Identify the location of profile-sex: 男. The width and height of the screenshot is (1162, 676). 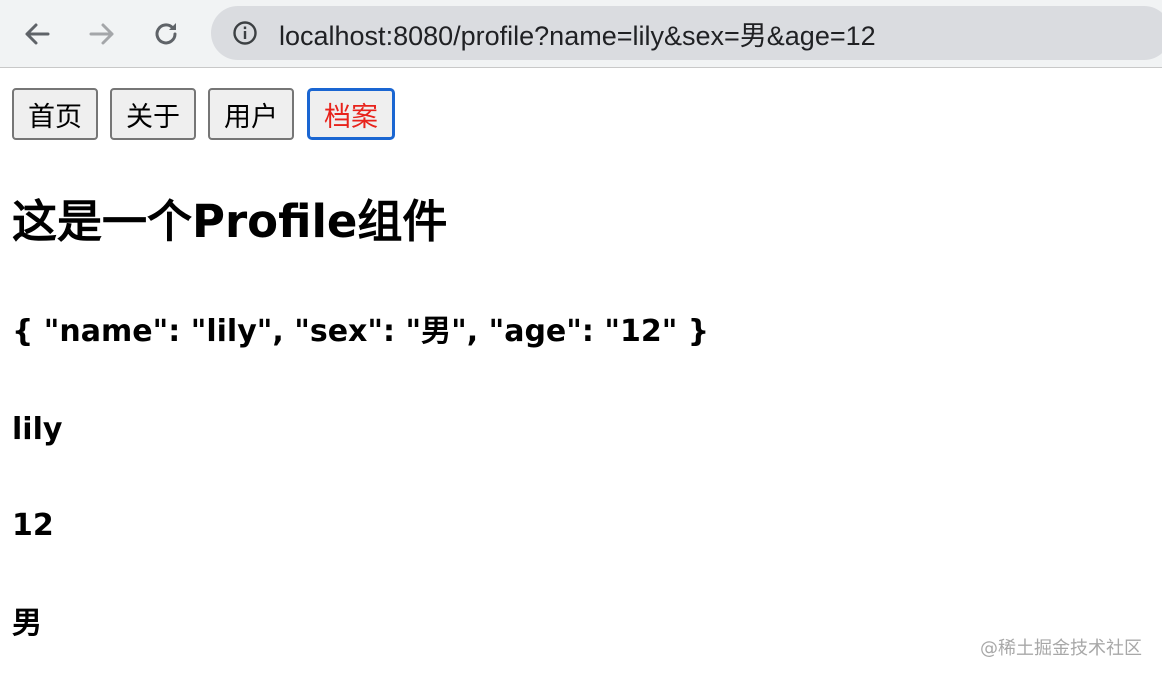
(27, 623).